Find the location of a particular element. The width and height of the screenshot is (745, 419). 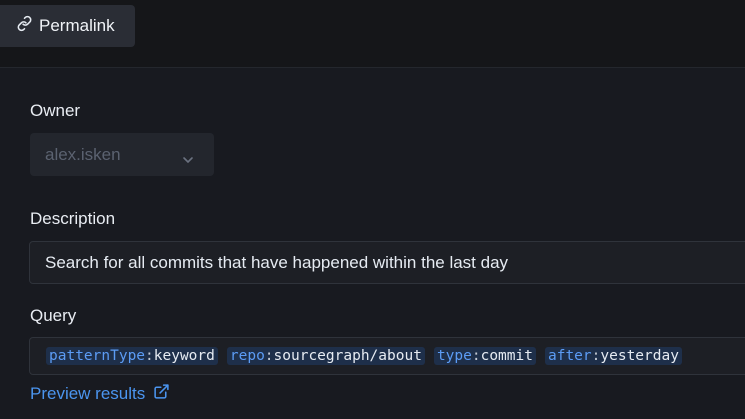

token-value: sourcegraph/about is located at coordinates (347, 356).